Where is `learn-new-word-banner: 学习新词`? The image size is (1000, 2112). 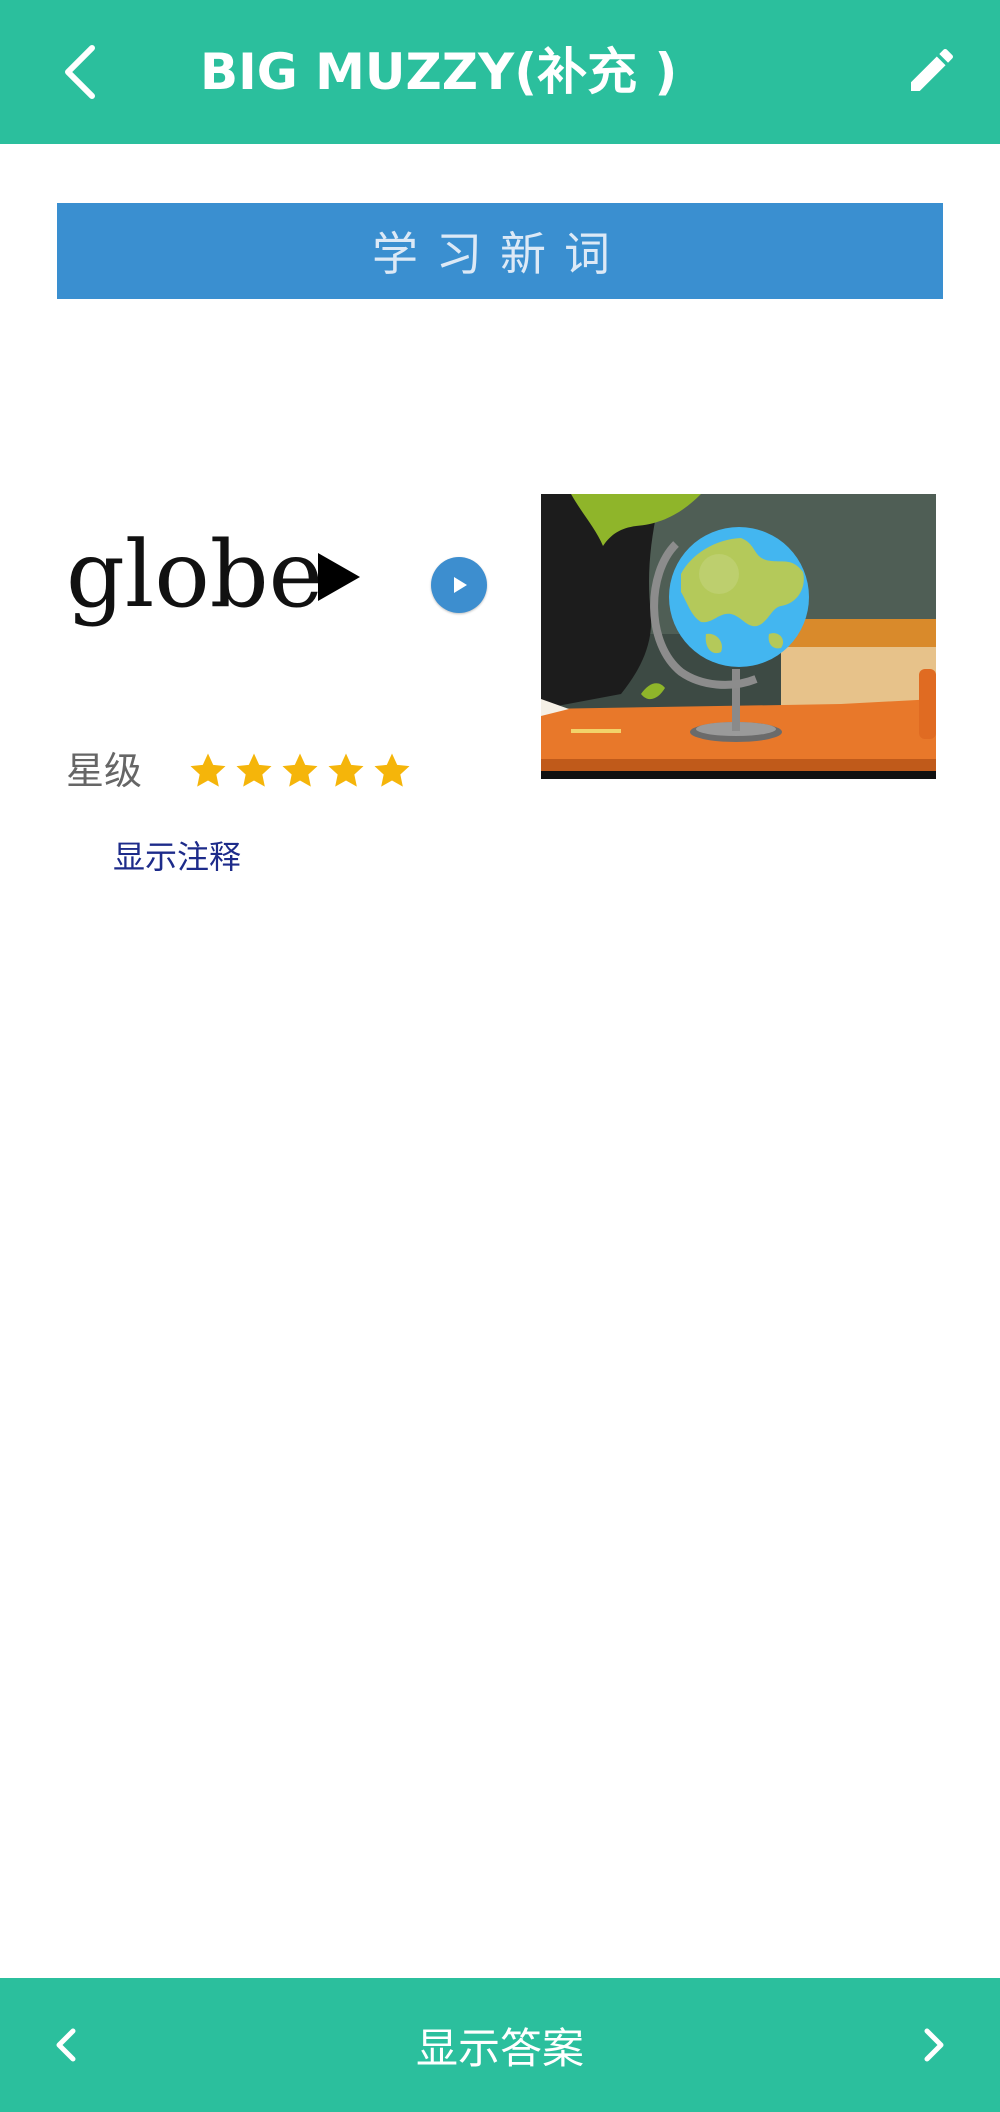
learn-new-word-banner: 学习新词 is located at coordinates (500, 251).